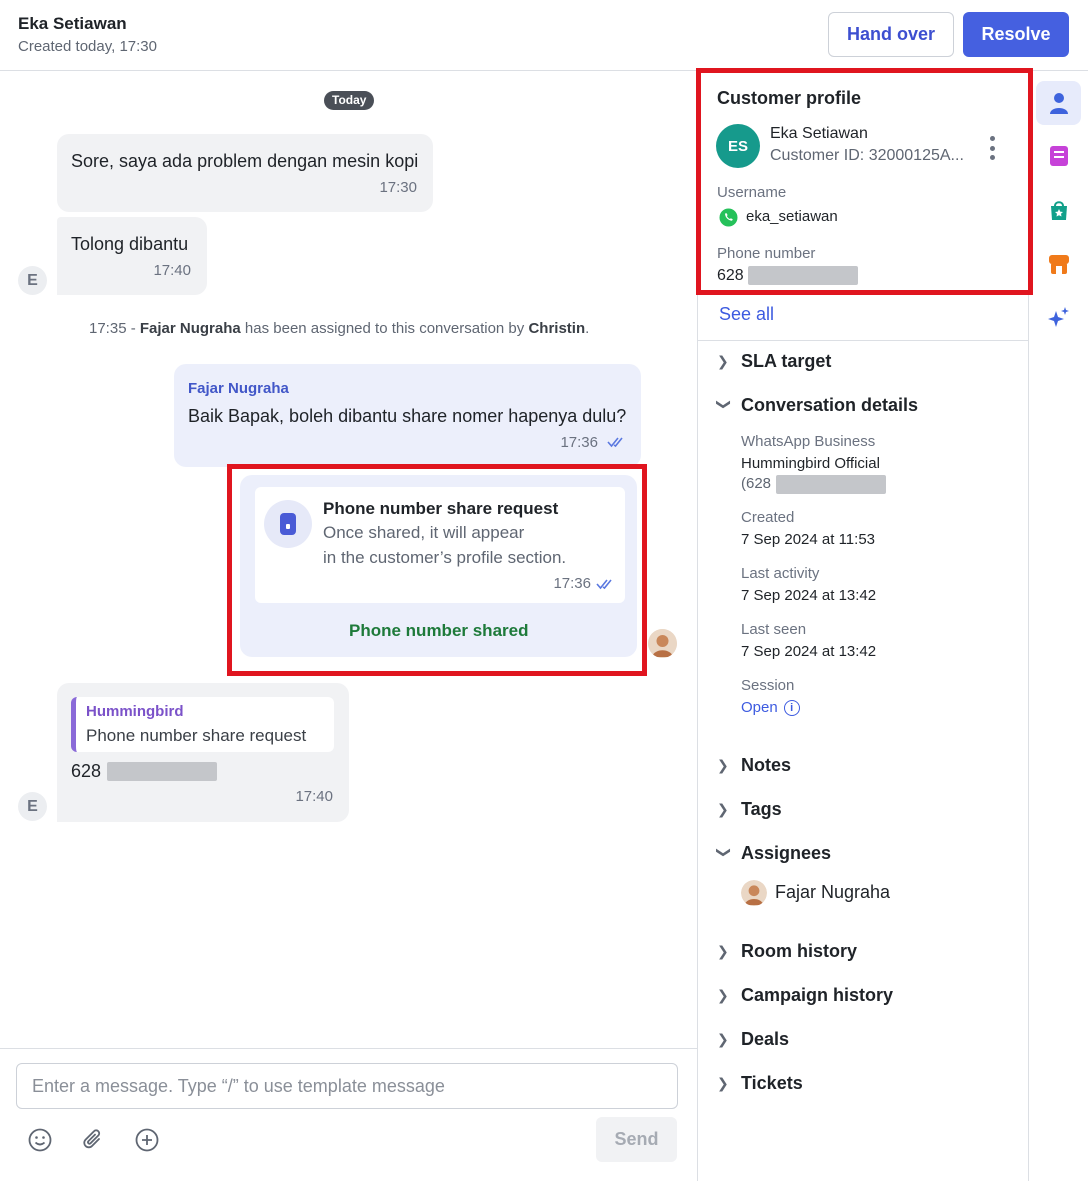  I want to click on session-value: Open i, so click(770, 708).